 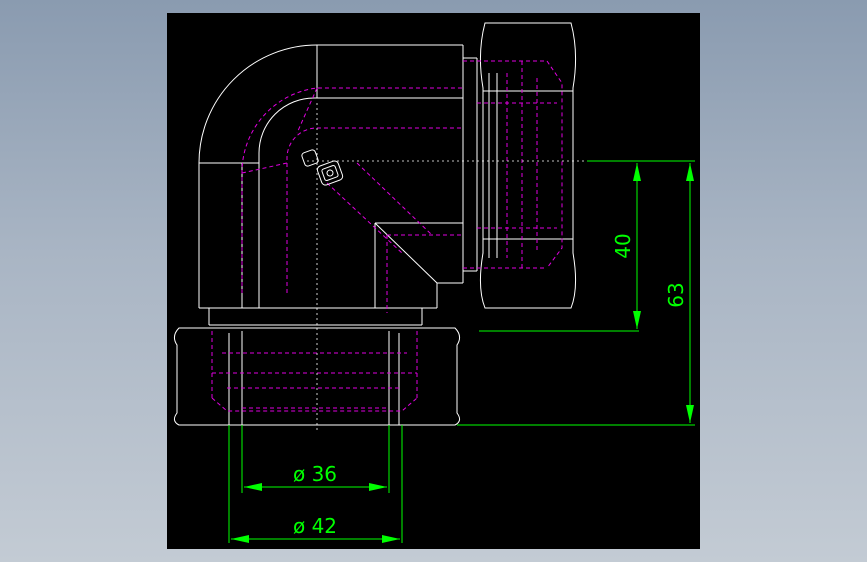 I want to click on logo-icon, so click(x=322, y=167).